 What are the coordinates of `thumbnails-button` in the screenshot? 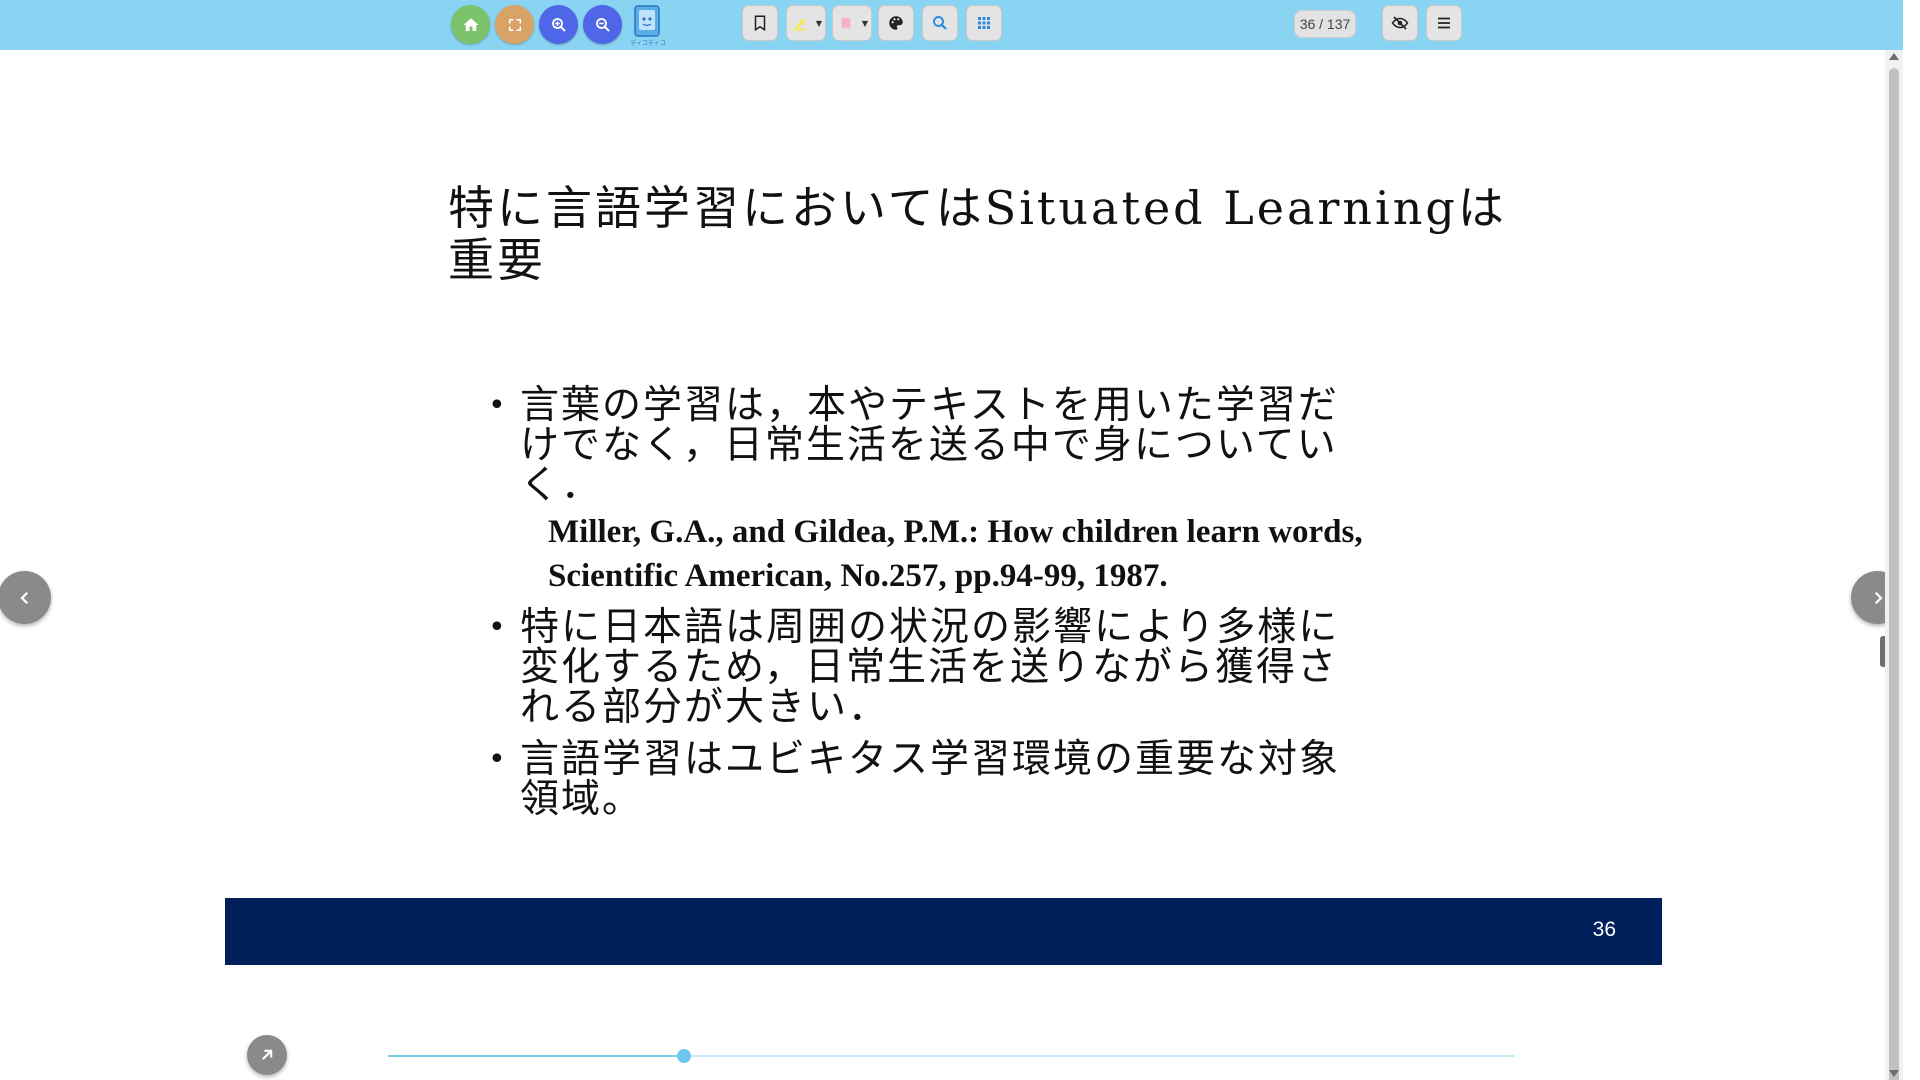 It's located at (984, 23).